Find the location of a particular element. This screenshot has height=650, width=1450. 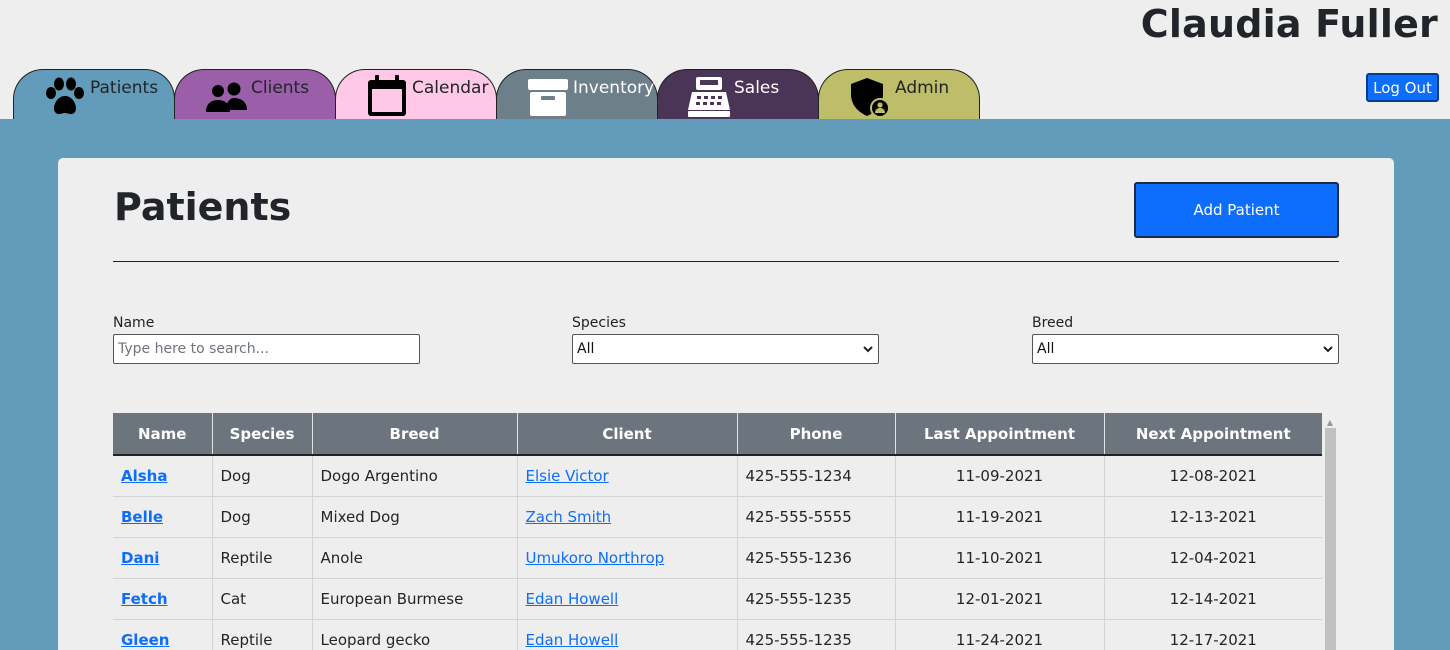

last-appointment-cell: 11-10-2021 is located at coordinates (1000, 558).